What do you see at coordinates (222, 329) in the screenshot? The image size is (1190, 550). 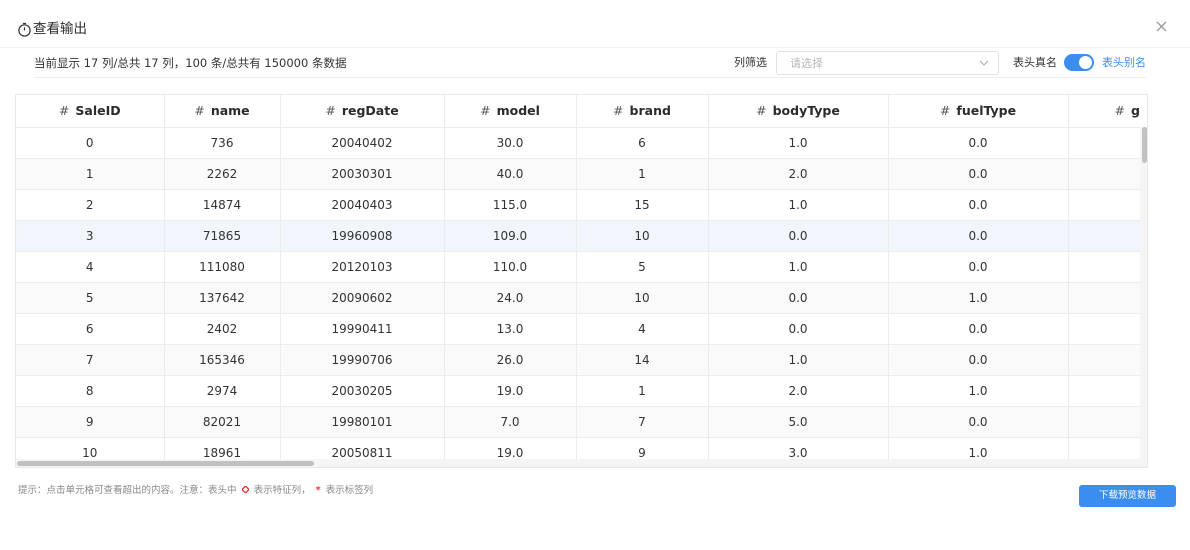 I see `table-cell: 2402` at bounding box center [222, 329].